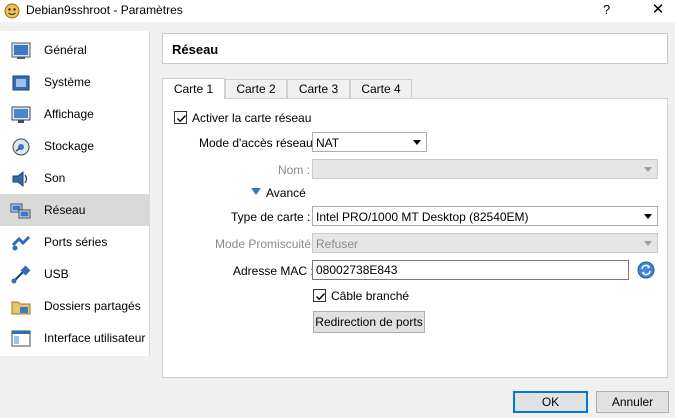 The width and height of the screenshot is (675, 418). I want to click on enable-adapter-checkbox, so click(180, 117).